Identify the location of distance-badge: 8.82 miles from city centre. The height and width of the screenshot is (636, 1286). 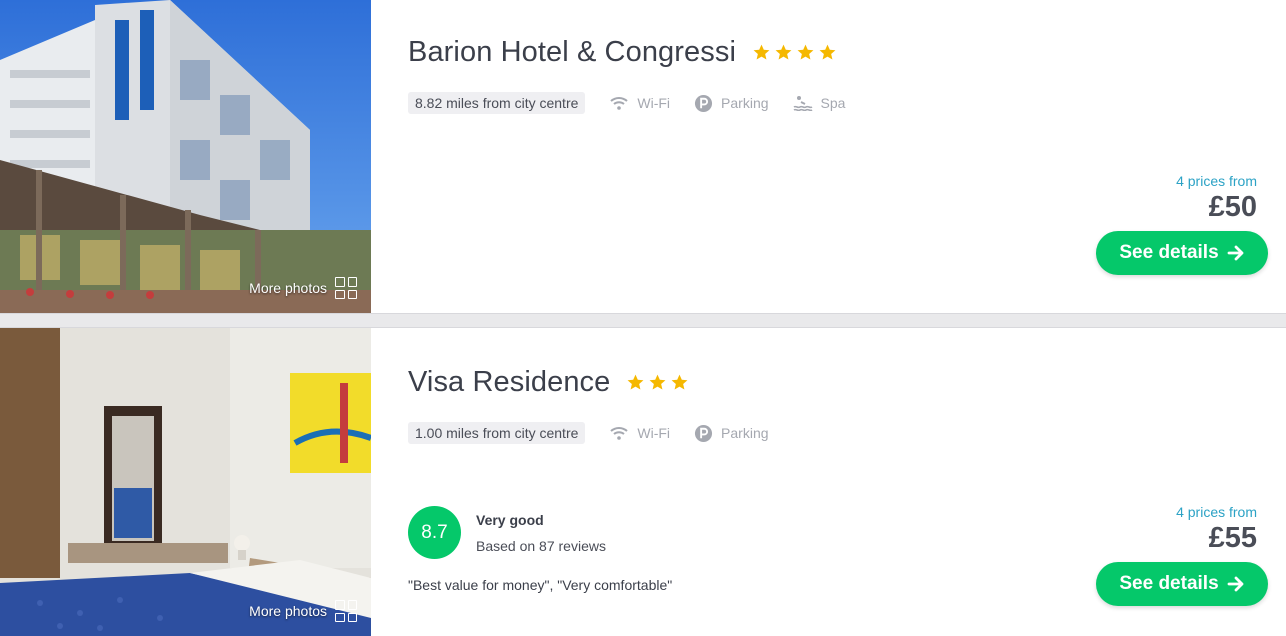
(497, 103).